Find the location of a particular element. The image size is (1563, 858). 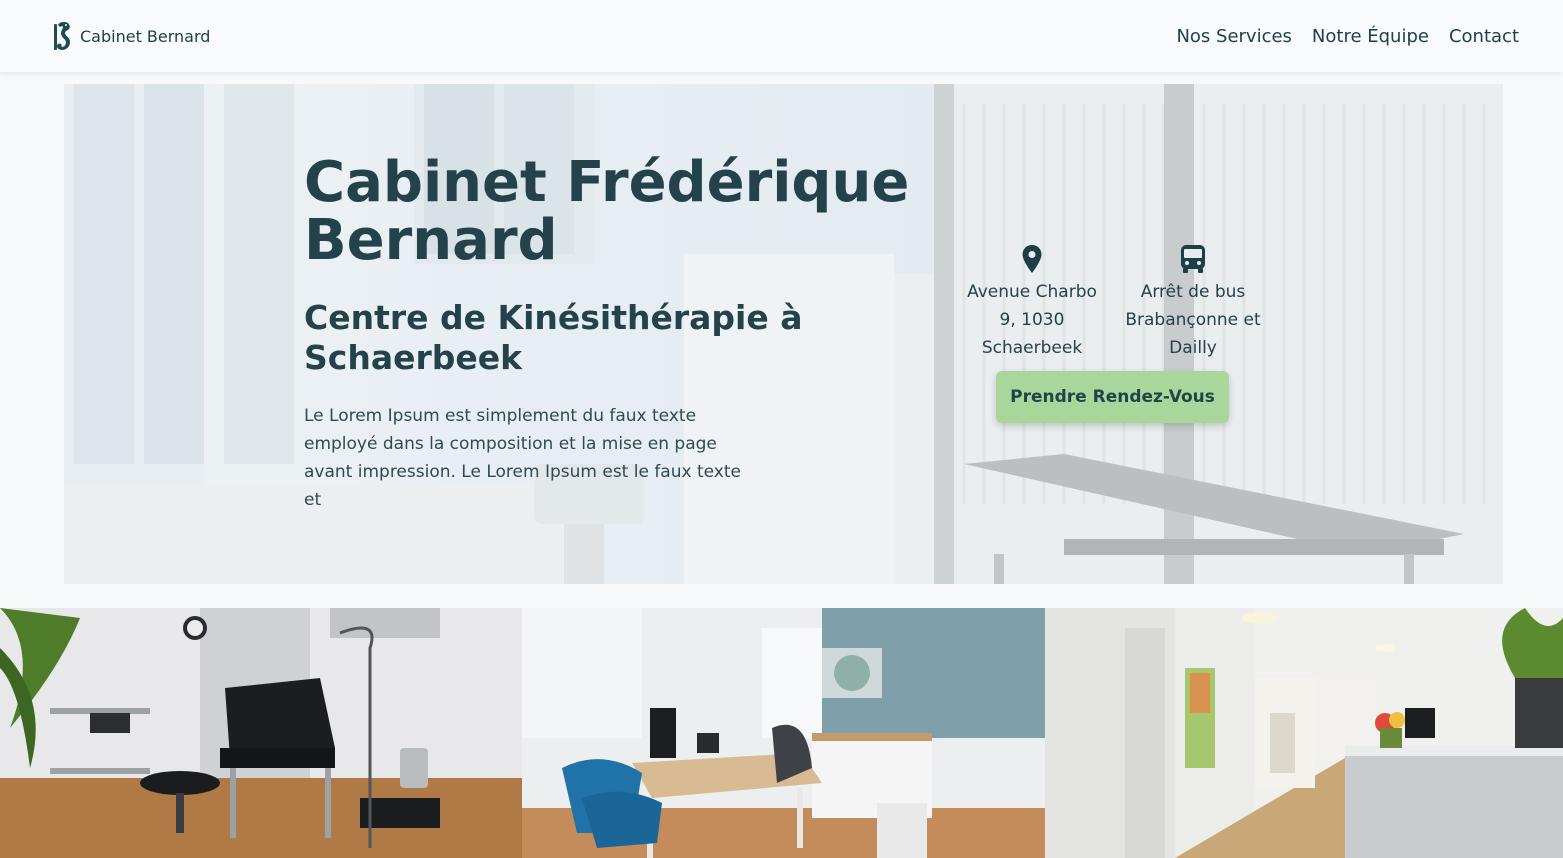

examination-room-photo is located at coordinates (261, 733).